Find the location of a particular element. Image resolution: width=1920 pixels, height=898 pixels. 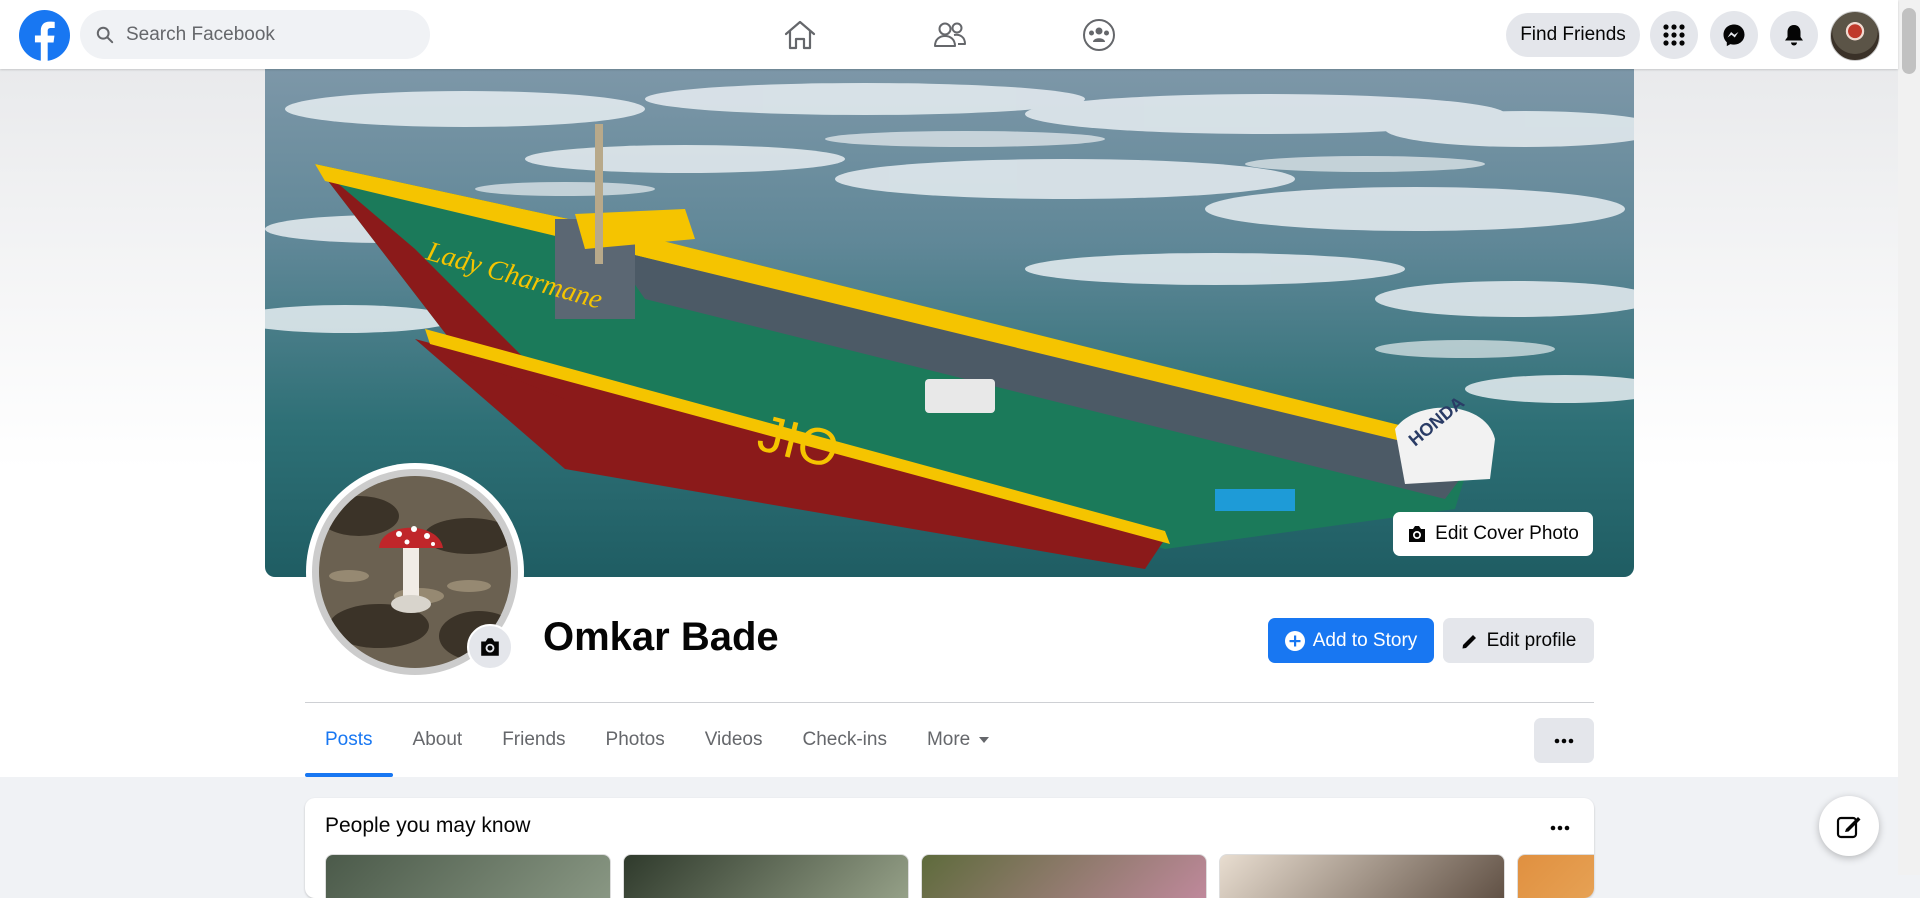

find-friends-button: Find Friends is located at coordinates (1573, 35).